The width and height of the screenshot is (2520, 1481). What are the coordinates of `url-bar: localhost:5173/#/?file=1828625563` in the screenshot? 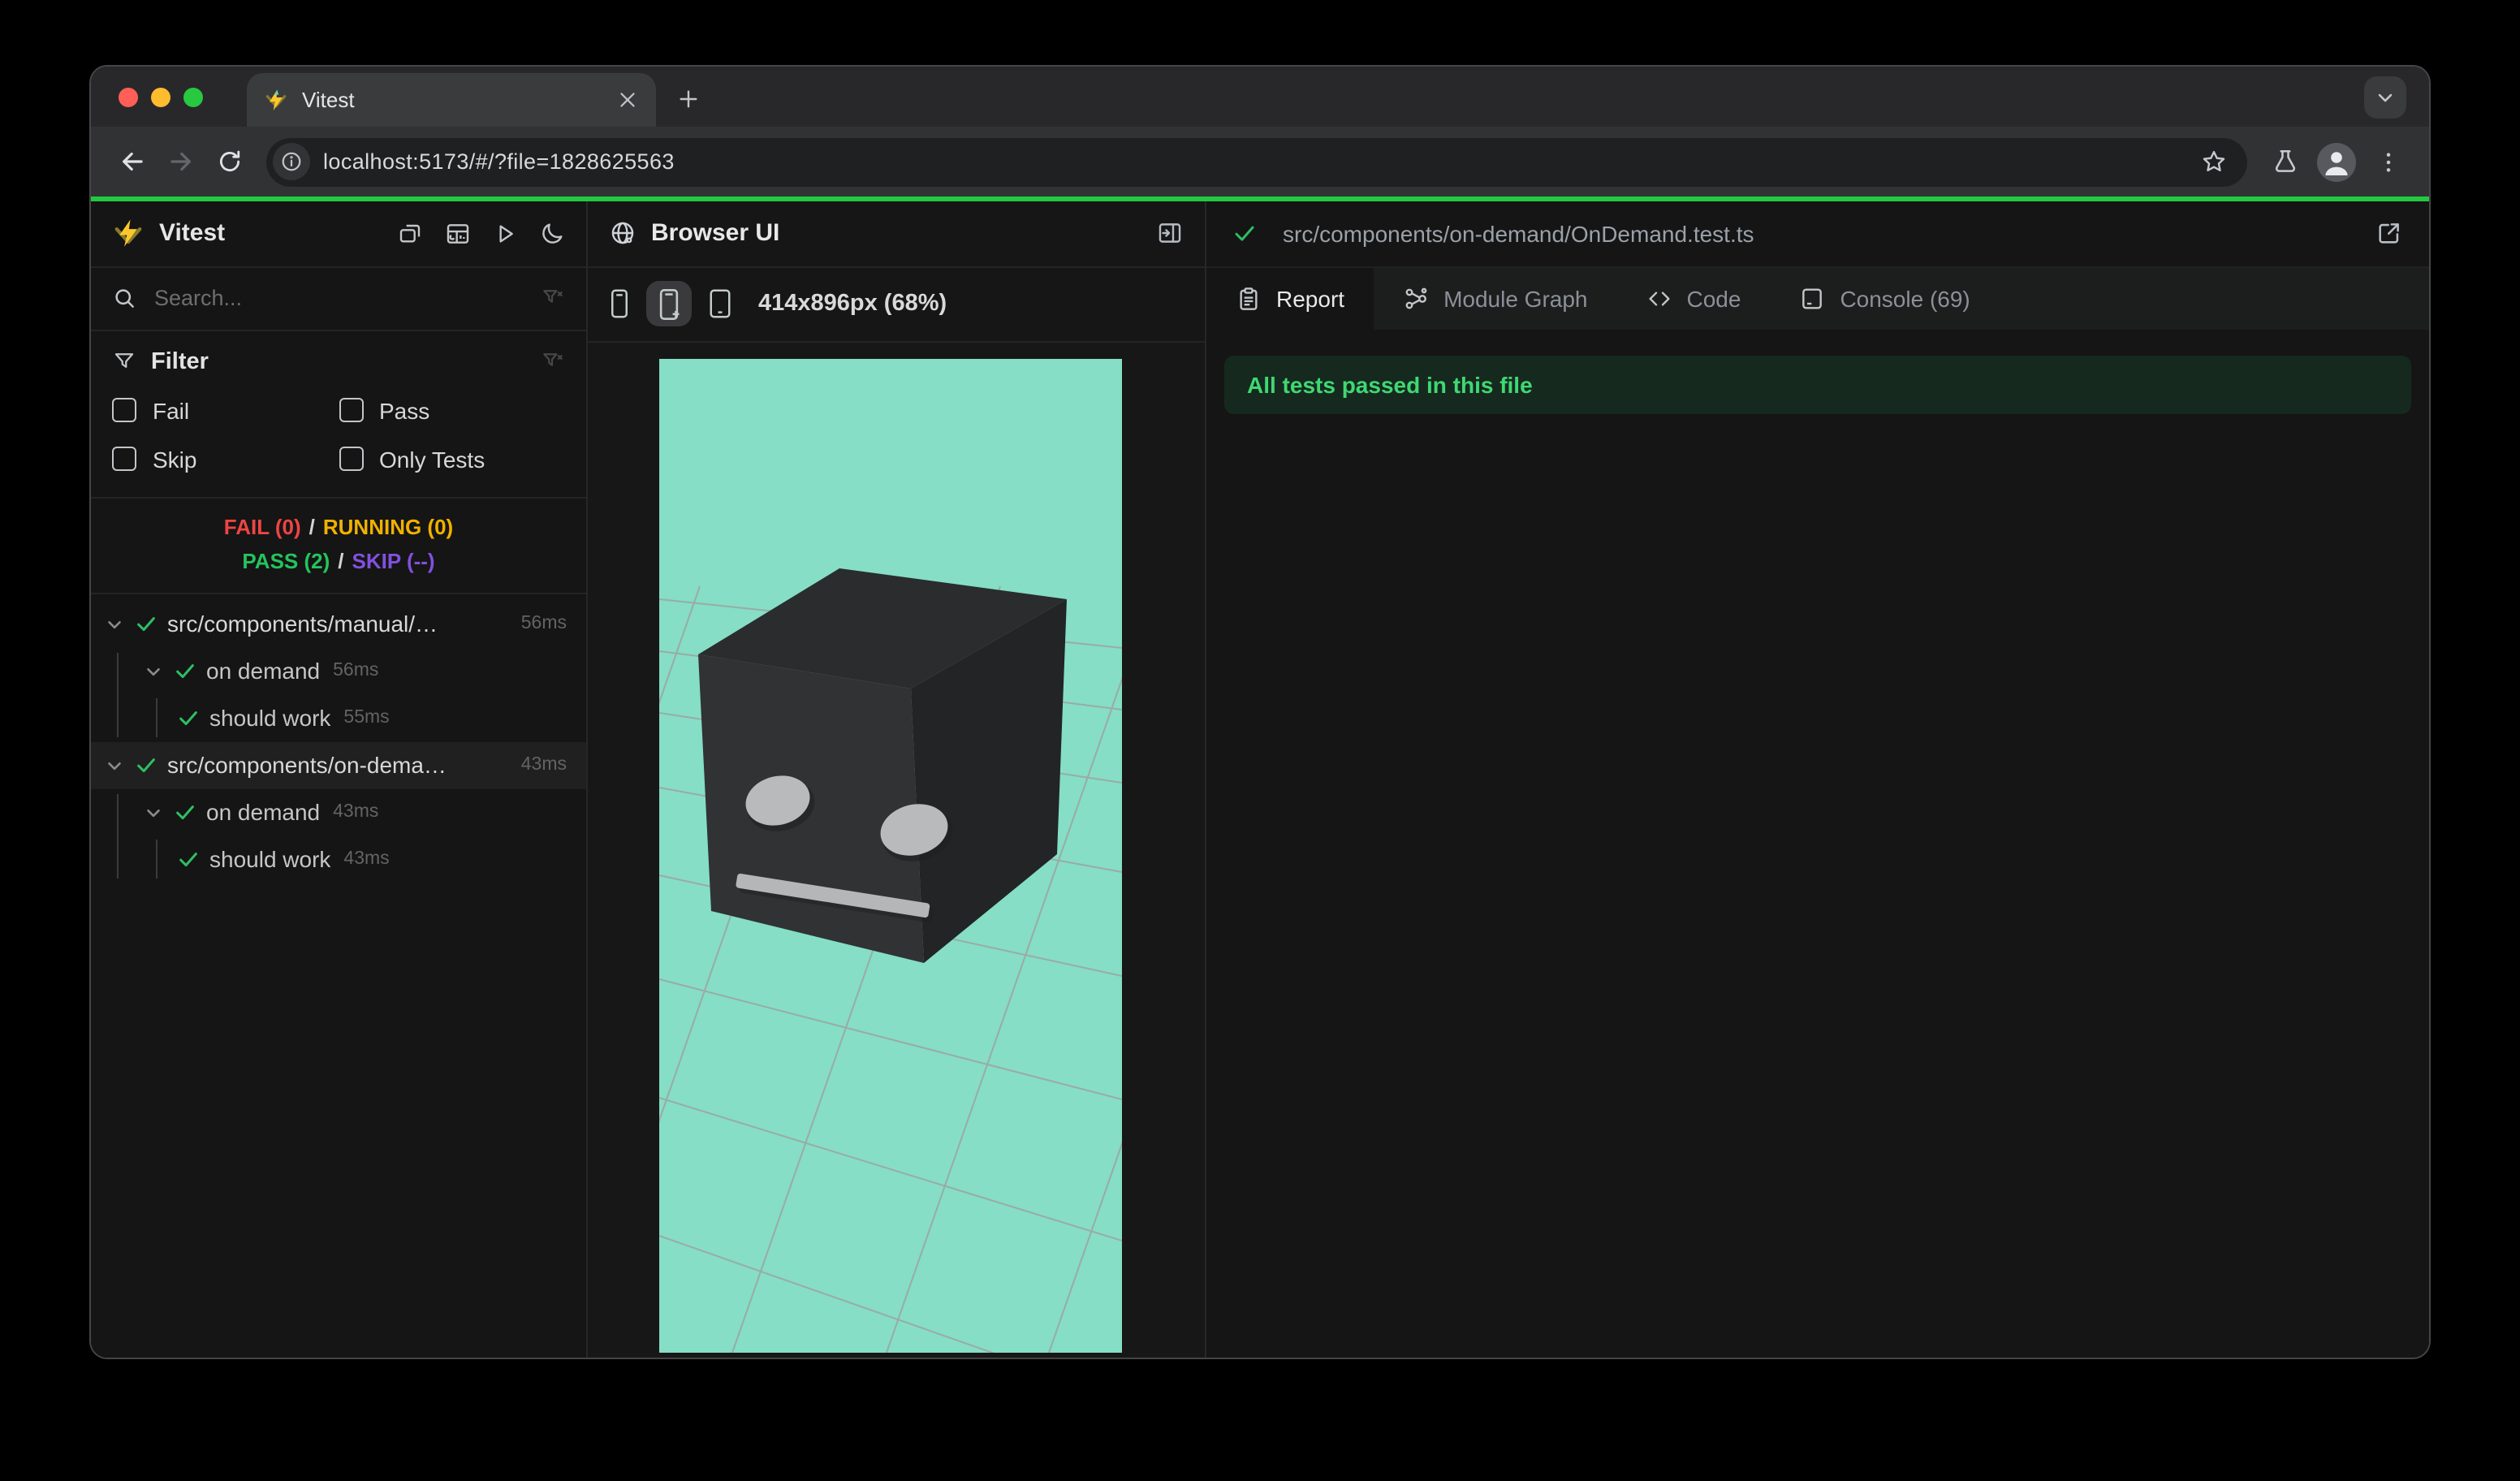 It's located at (1256, 161).